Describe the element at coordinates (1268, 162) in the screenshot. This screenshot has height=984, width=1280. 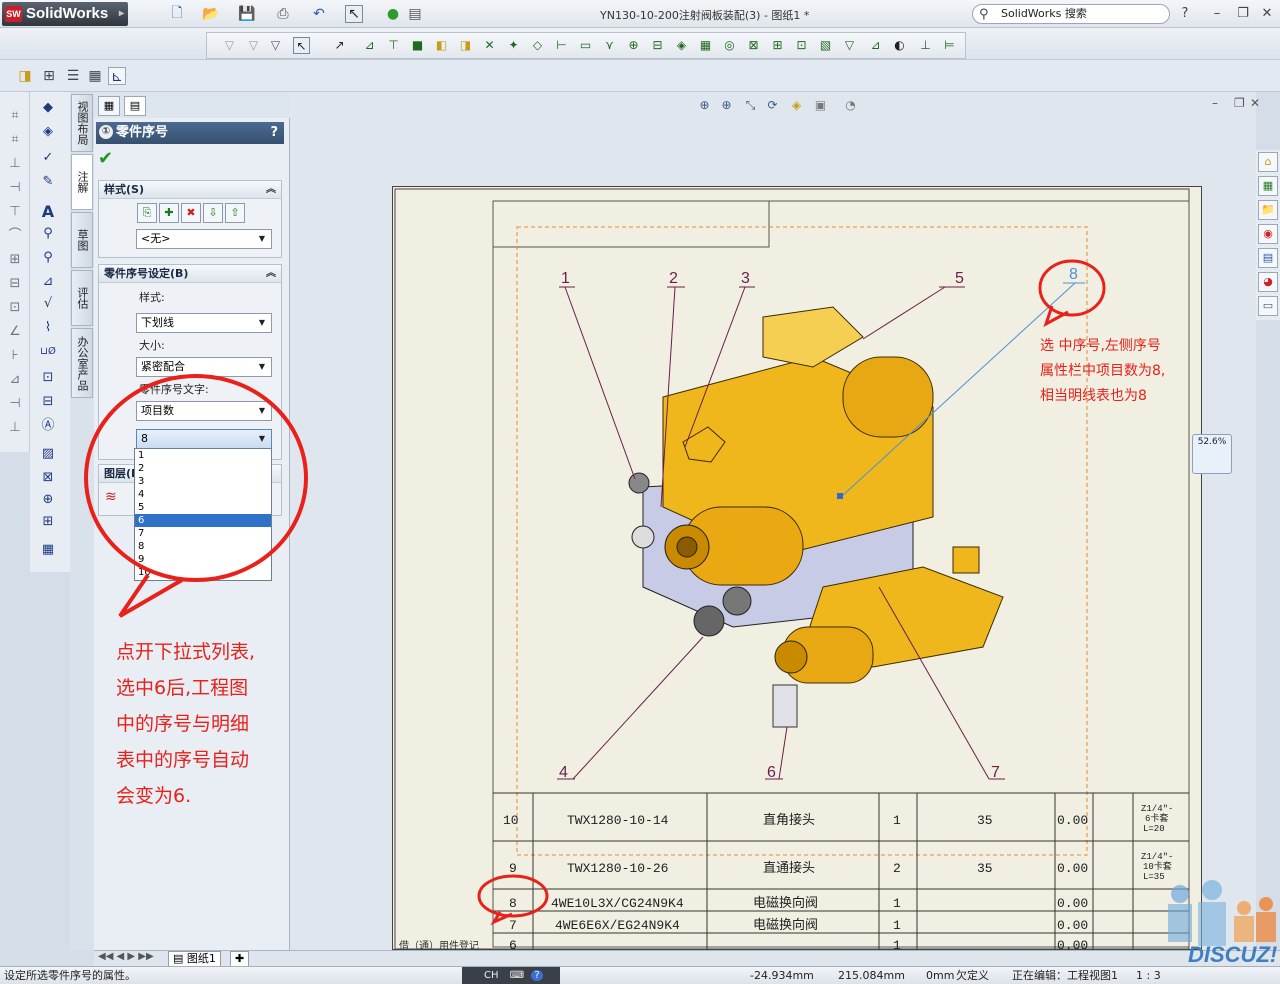
I see `home-icon: ⌂` at that location.